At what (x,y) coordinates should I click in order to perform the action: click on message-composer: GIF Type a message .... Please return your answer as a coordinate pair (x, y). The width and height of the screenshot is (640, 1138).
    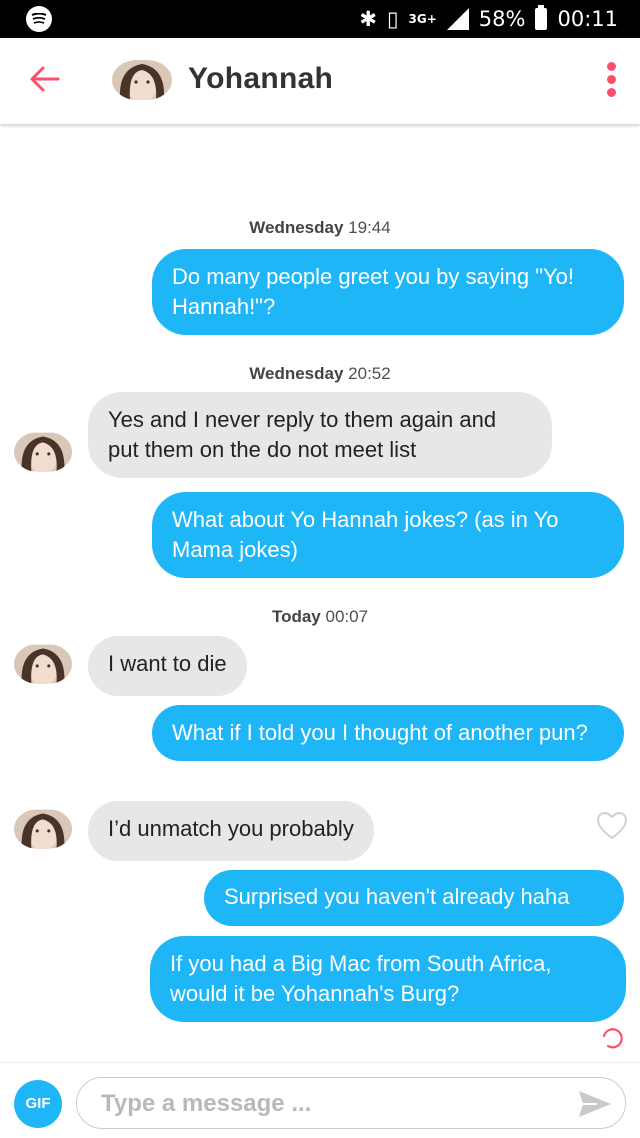
    Looking at the image, I should click on (320, 1100).